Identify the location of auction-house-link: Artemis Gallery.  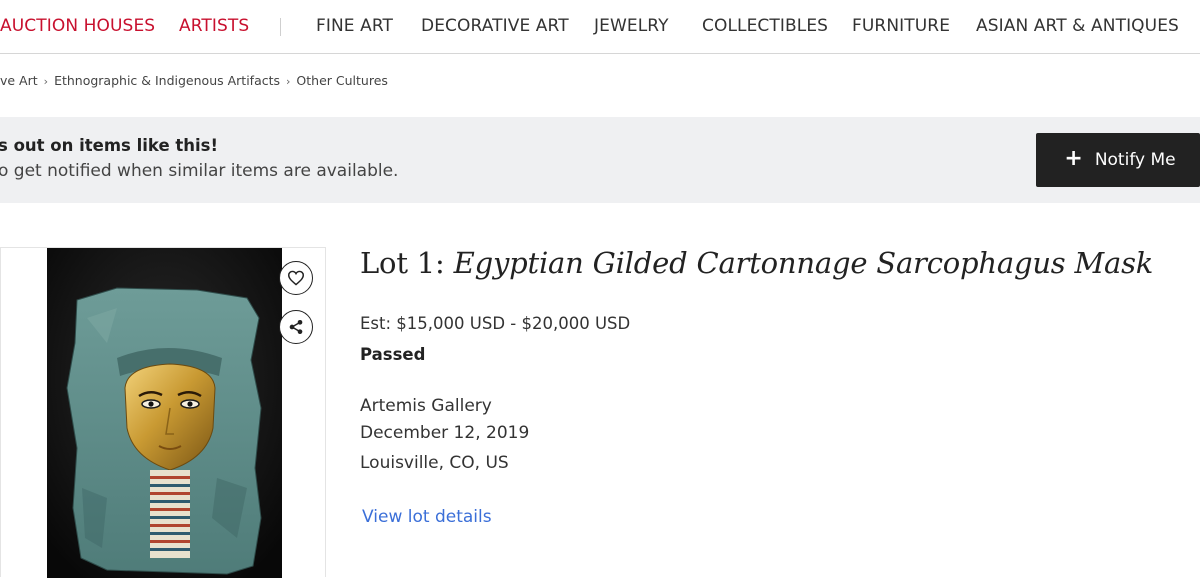
(426, 406).